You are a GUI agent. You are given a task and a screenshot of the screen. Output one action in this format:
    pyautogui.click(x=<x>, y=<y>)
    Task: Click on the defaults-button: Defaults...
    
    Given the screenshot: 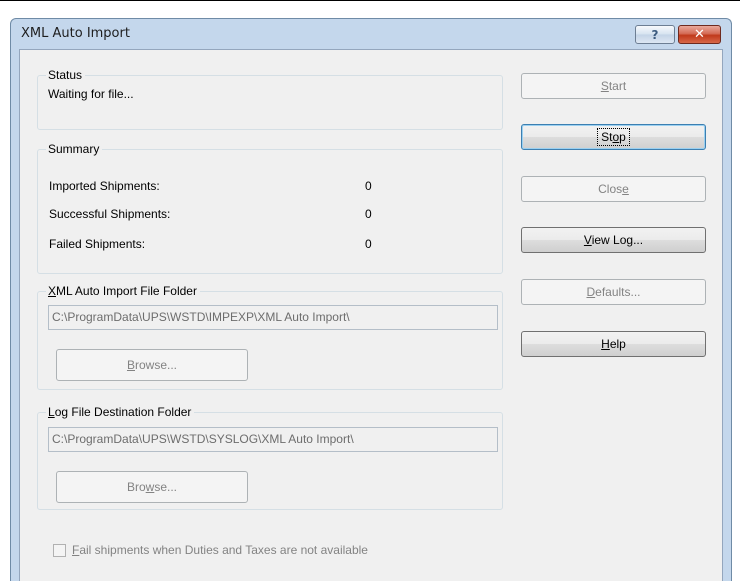 What is the action you would take?
    pyautogui.click(x=613, y=292)
    